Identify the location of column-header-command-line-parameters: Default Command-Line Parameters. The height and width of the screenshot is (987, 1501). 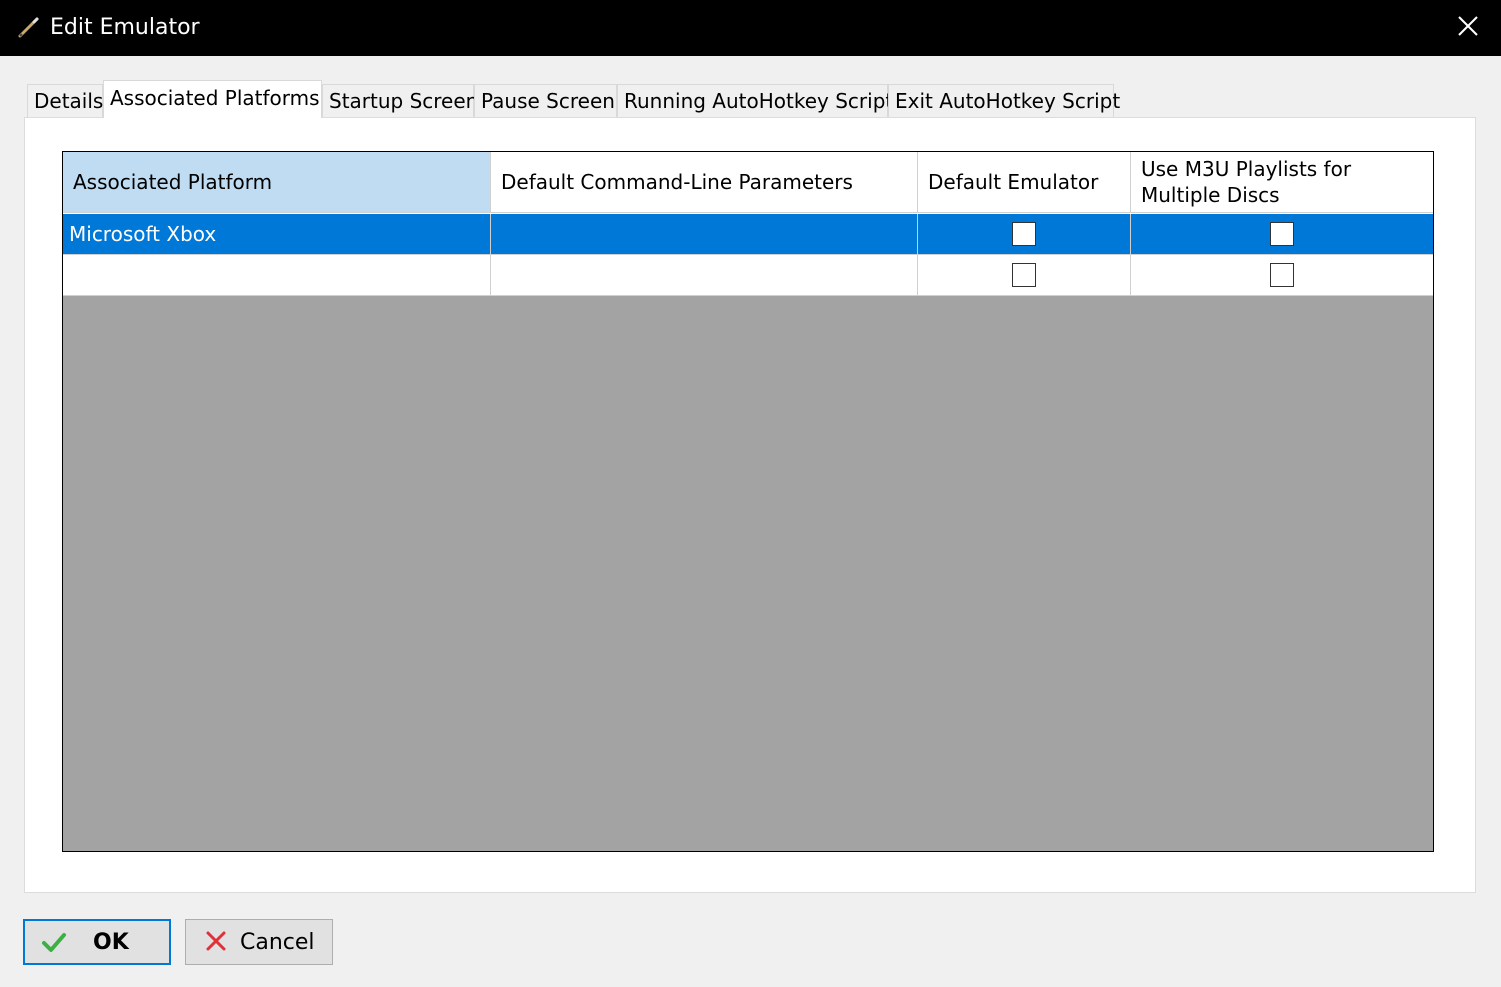
(704, 182).